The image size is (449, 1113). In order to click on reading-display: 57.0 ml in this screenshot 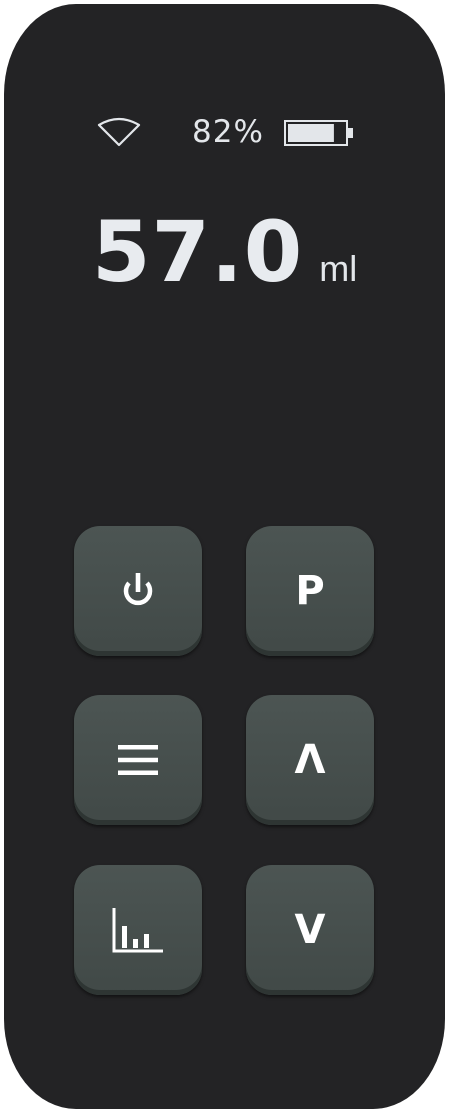, I will do `click(224, 252)`.